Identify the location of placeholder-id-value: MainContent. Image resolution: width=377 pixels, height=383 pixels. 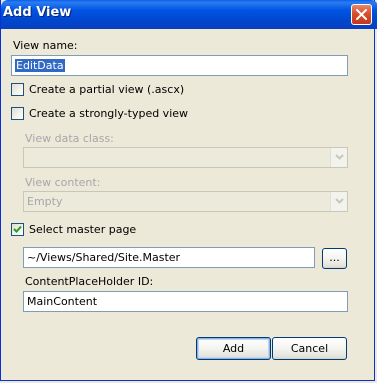
(62, 301).